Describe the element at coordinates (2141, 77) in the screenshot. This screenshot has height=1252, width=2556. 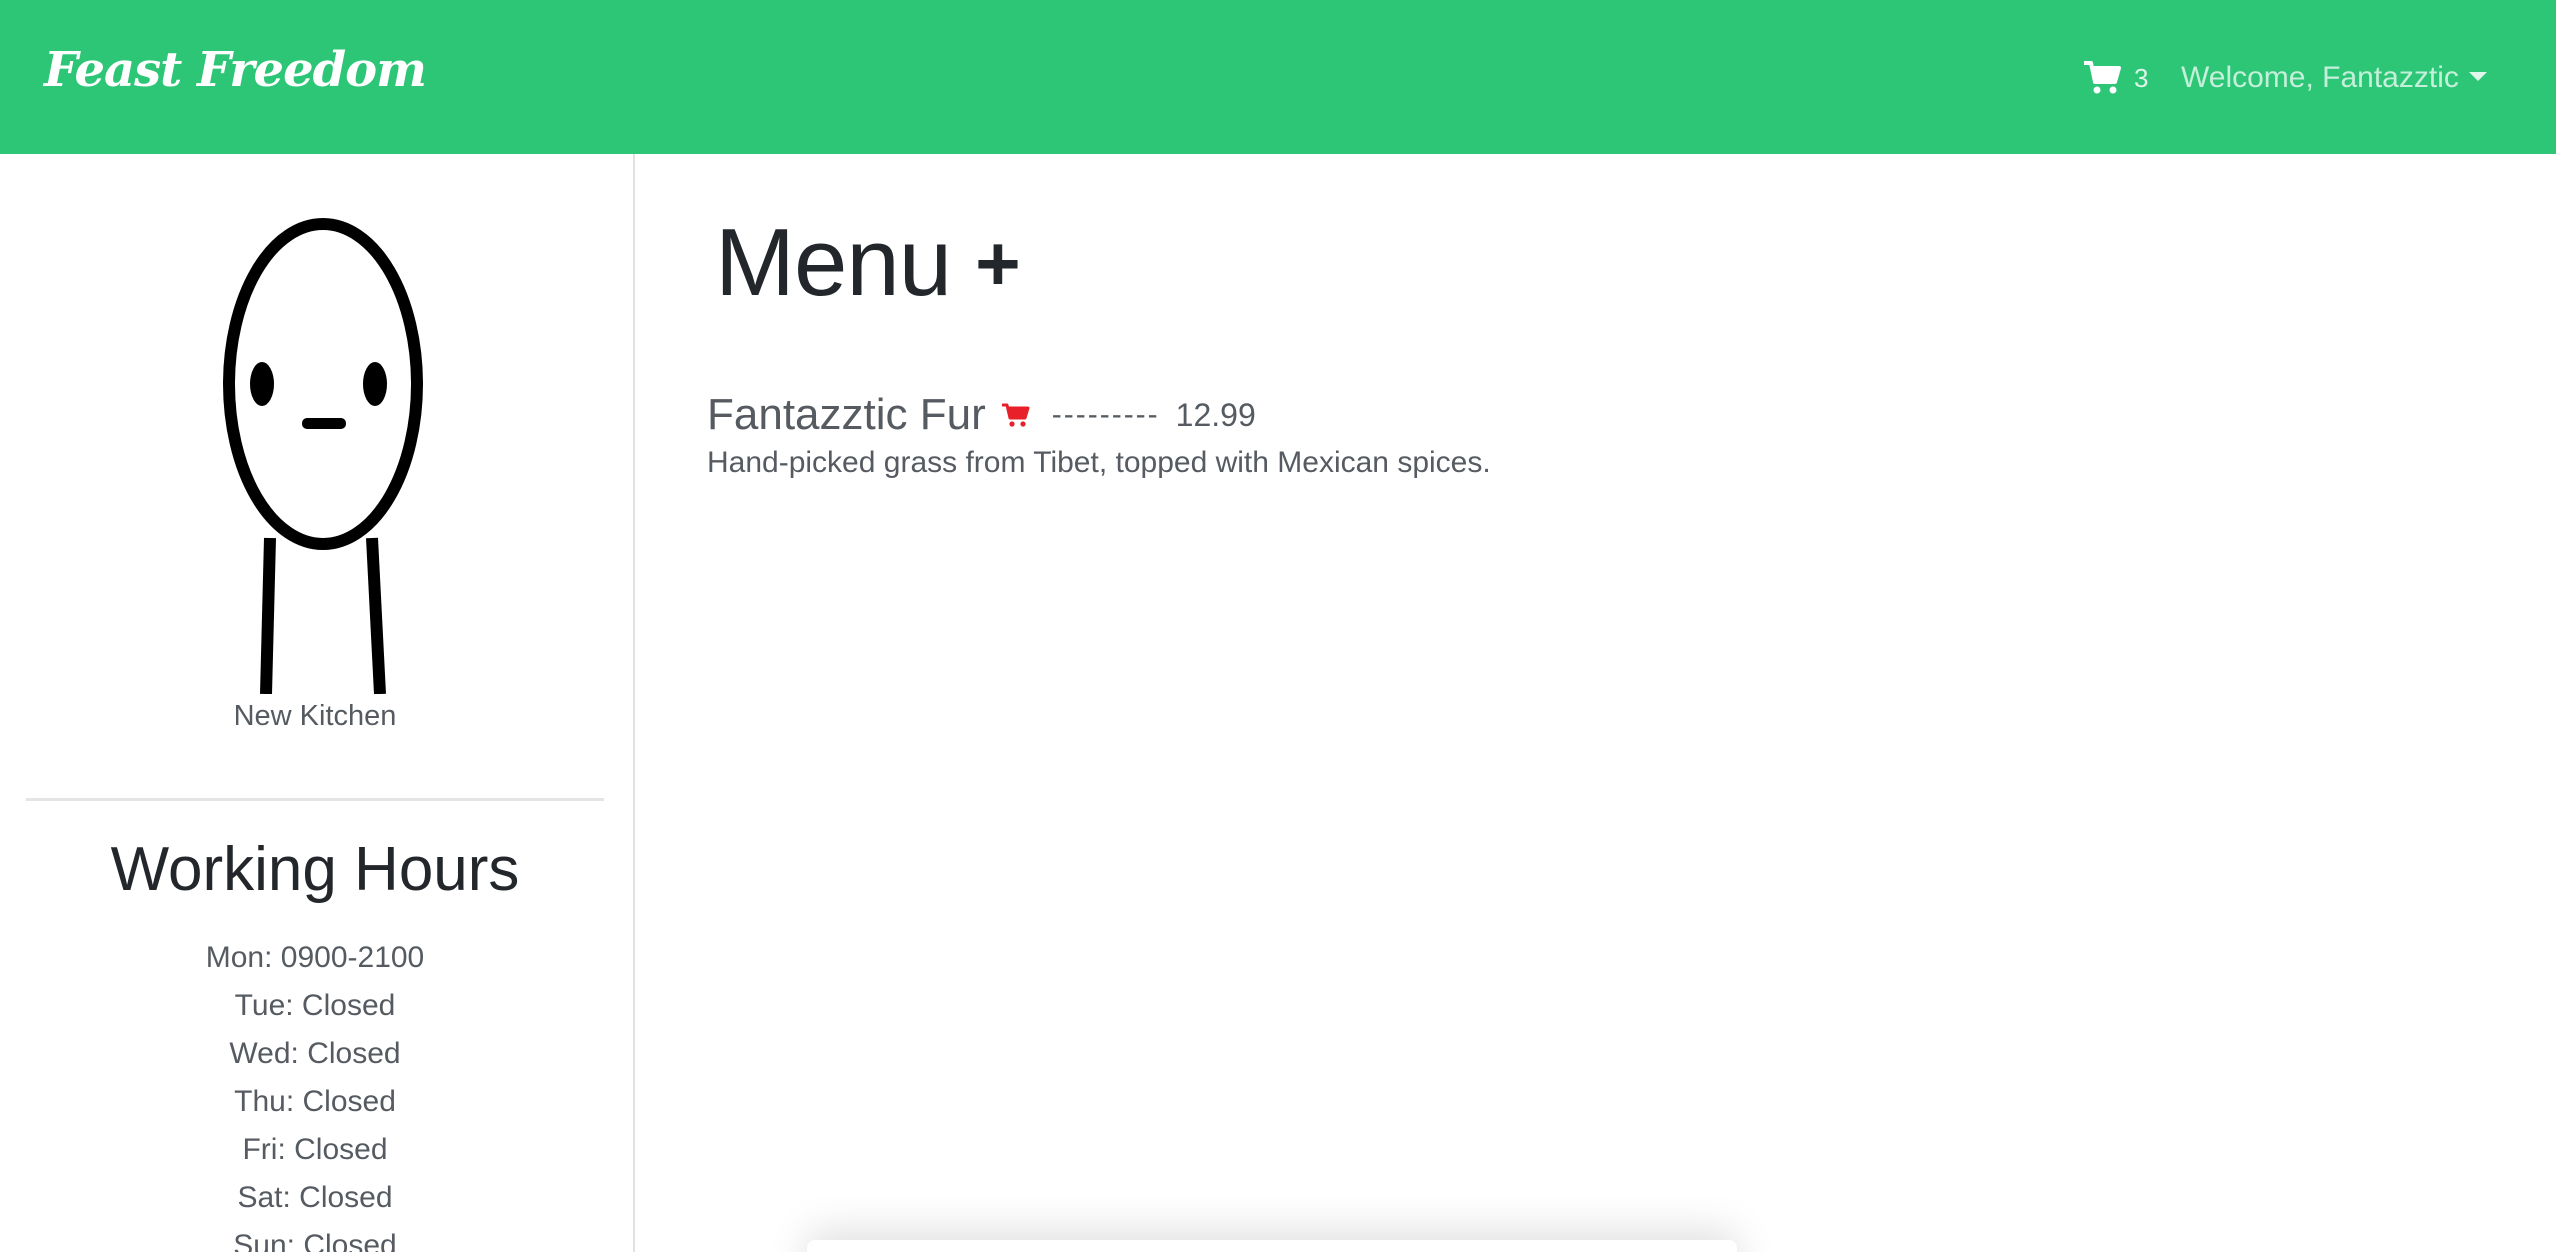
I see `cart-count-badge: 3` at that location.